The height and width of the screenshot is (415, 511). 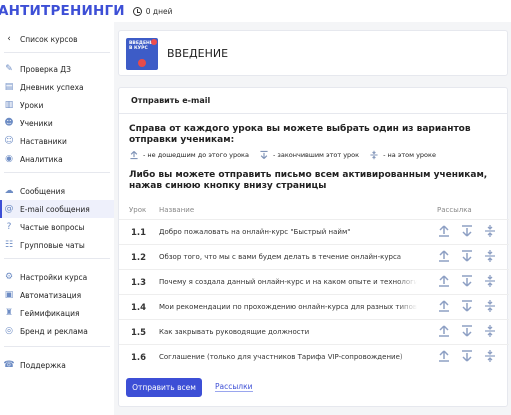 What do you see at coordinates (255, 11) in the screenshot?
I see `top-bar: АНТИТРЕНИНГИ 0 дней` at bounding box center [255, 11].